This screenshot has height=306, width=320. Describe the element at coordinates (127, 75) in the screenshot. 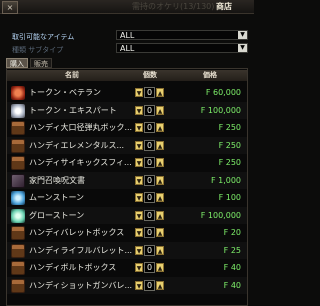

I see `table-header: 名前 個数 価格` at that location.